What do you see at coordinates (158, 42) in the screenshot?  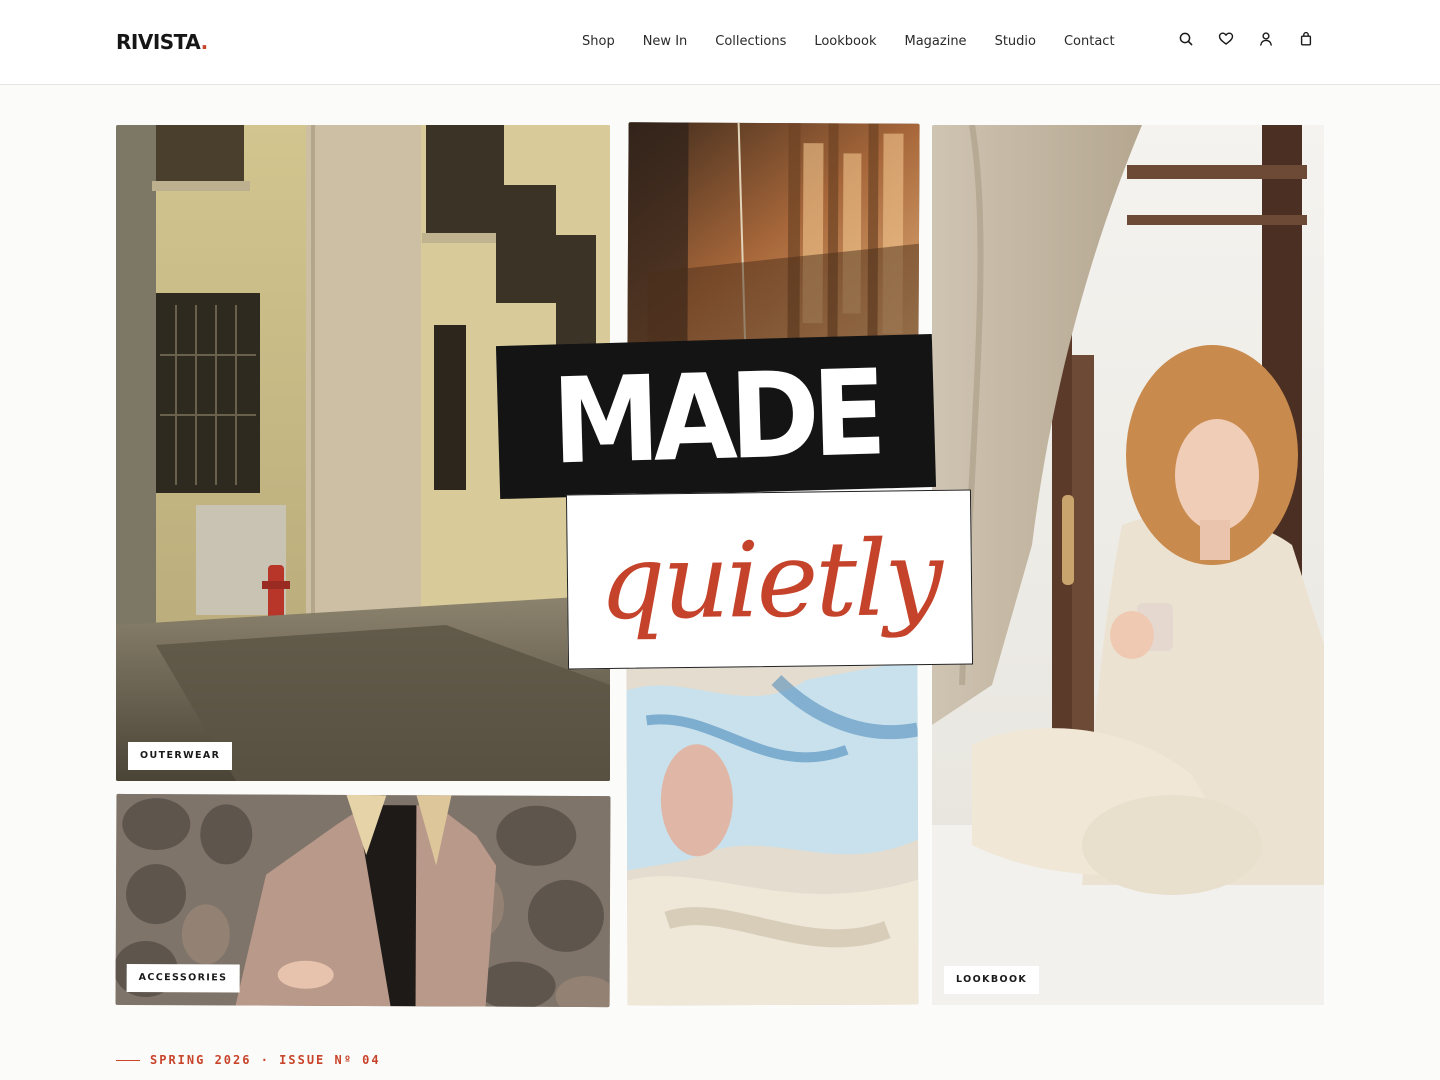 I see `brand-name: RIVISTA` at bounding box center [158, 42].